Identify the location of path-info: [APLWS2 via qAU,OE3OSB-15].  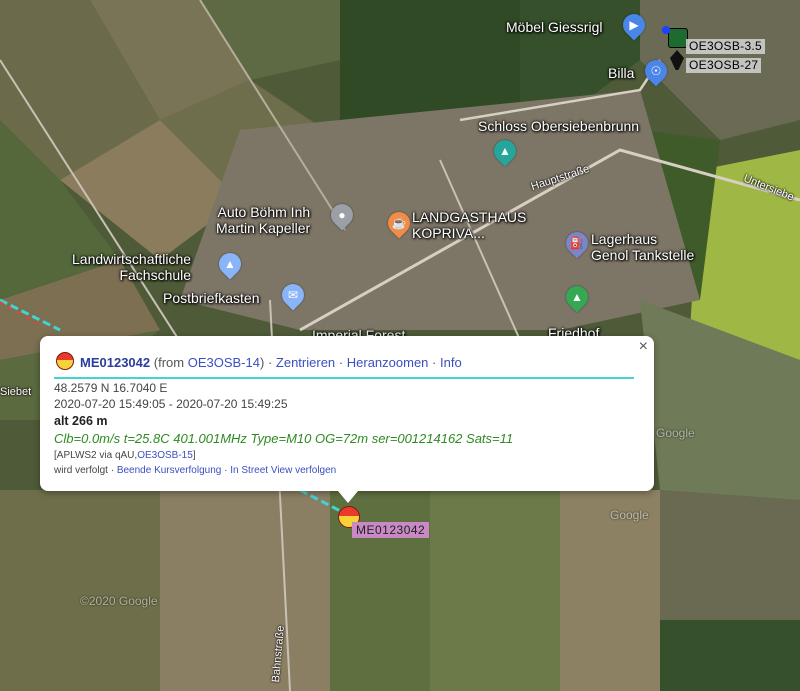
(125, 455).